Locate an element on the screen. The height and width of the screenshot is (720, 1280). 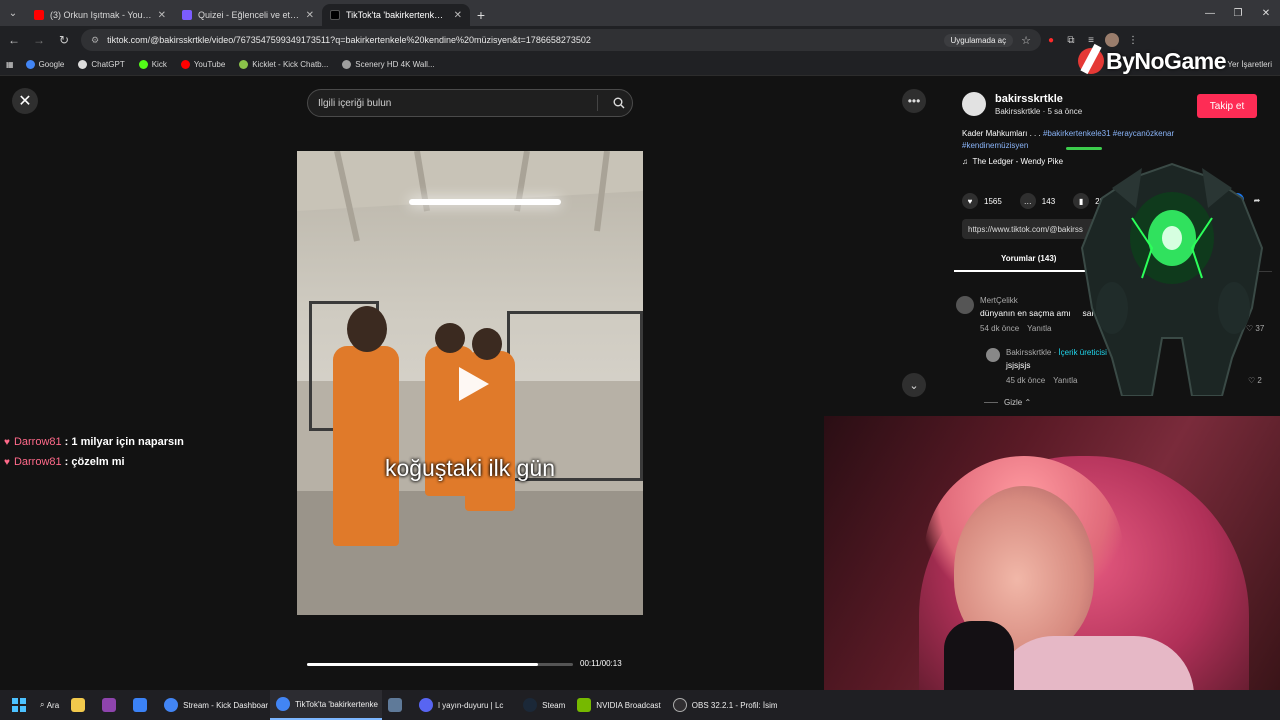
play-icon is located at coordinates (473, 384).